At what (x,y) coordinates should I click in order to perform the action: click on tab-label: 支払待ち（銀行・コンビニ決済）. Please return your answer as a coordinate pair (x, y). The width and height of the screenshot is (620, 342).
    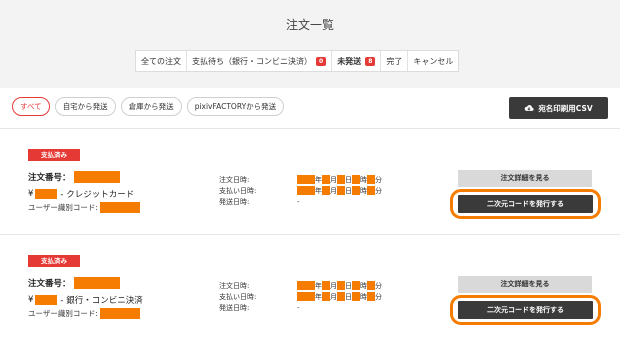
    Looking at the image, I should click on (252, 61).